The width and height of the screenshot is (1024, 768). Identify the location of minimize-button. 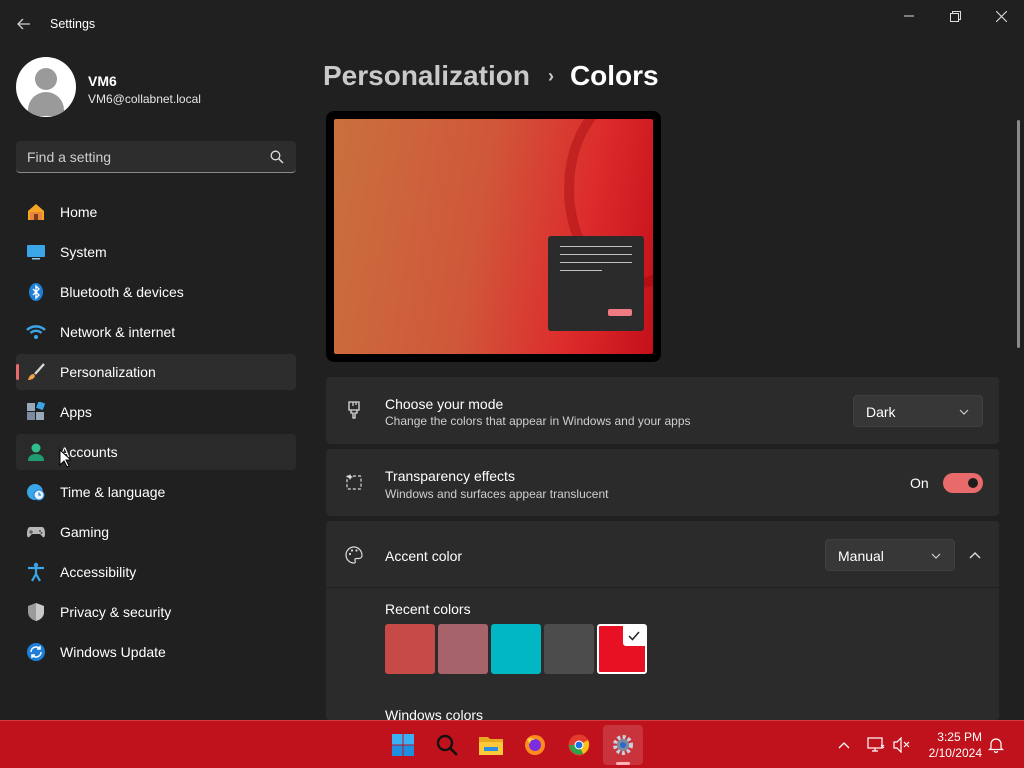
(909, 16).